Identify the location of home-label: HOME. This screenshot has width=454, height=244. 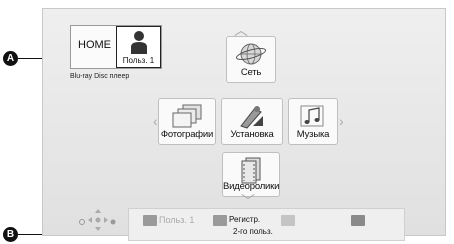
(94, 45).